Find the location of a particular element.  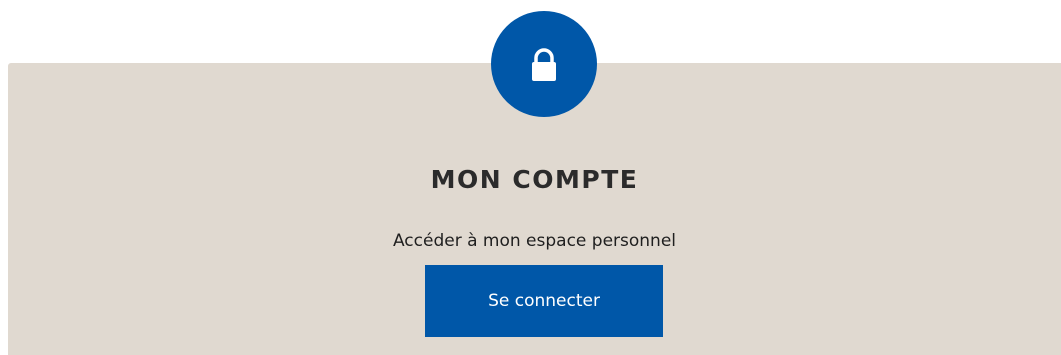

lock-badge is located at coordinates (544, 64).